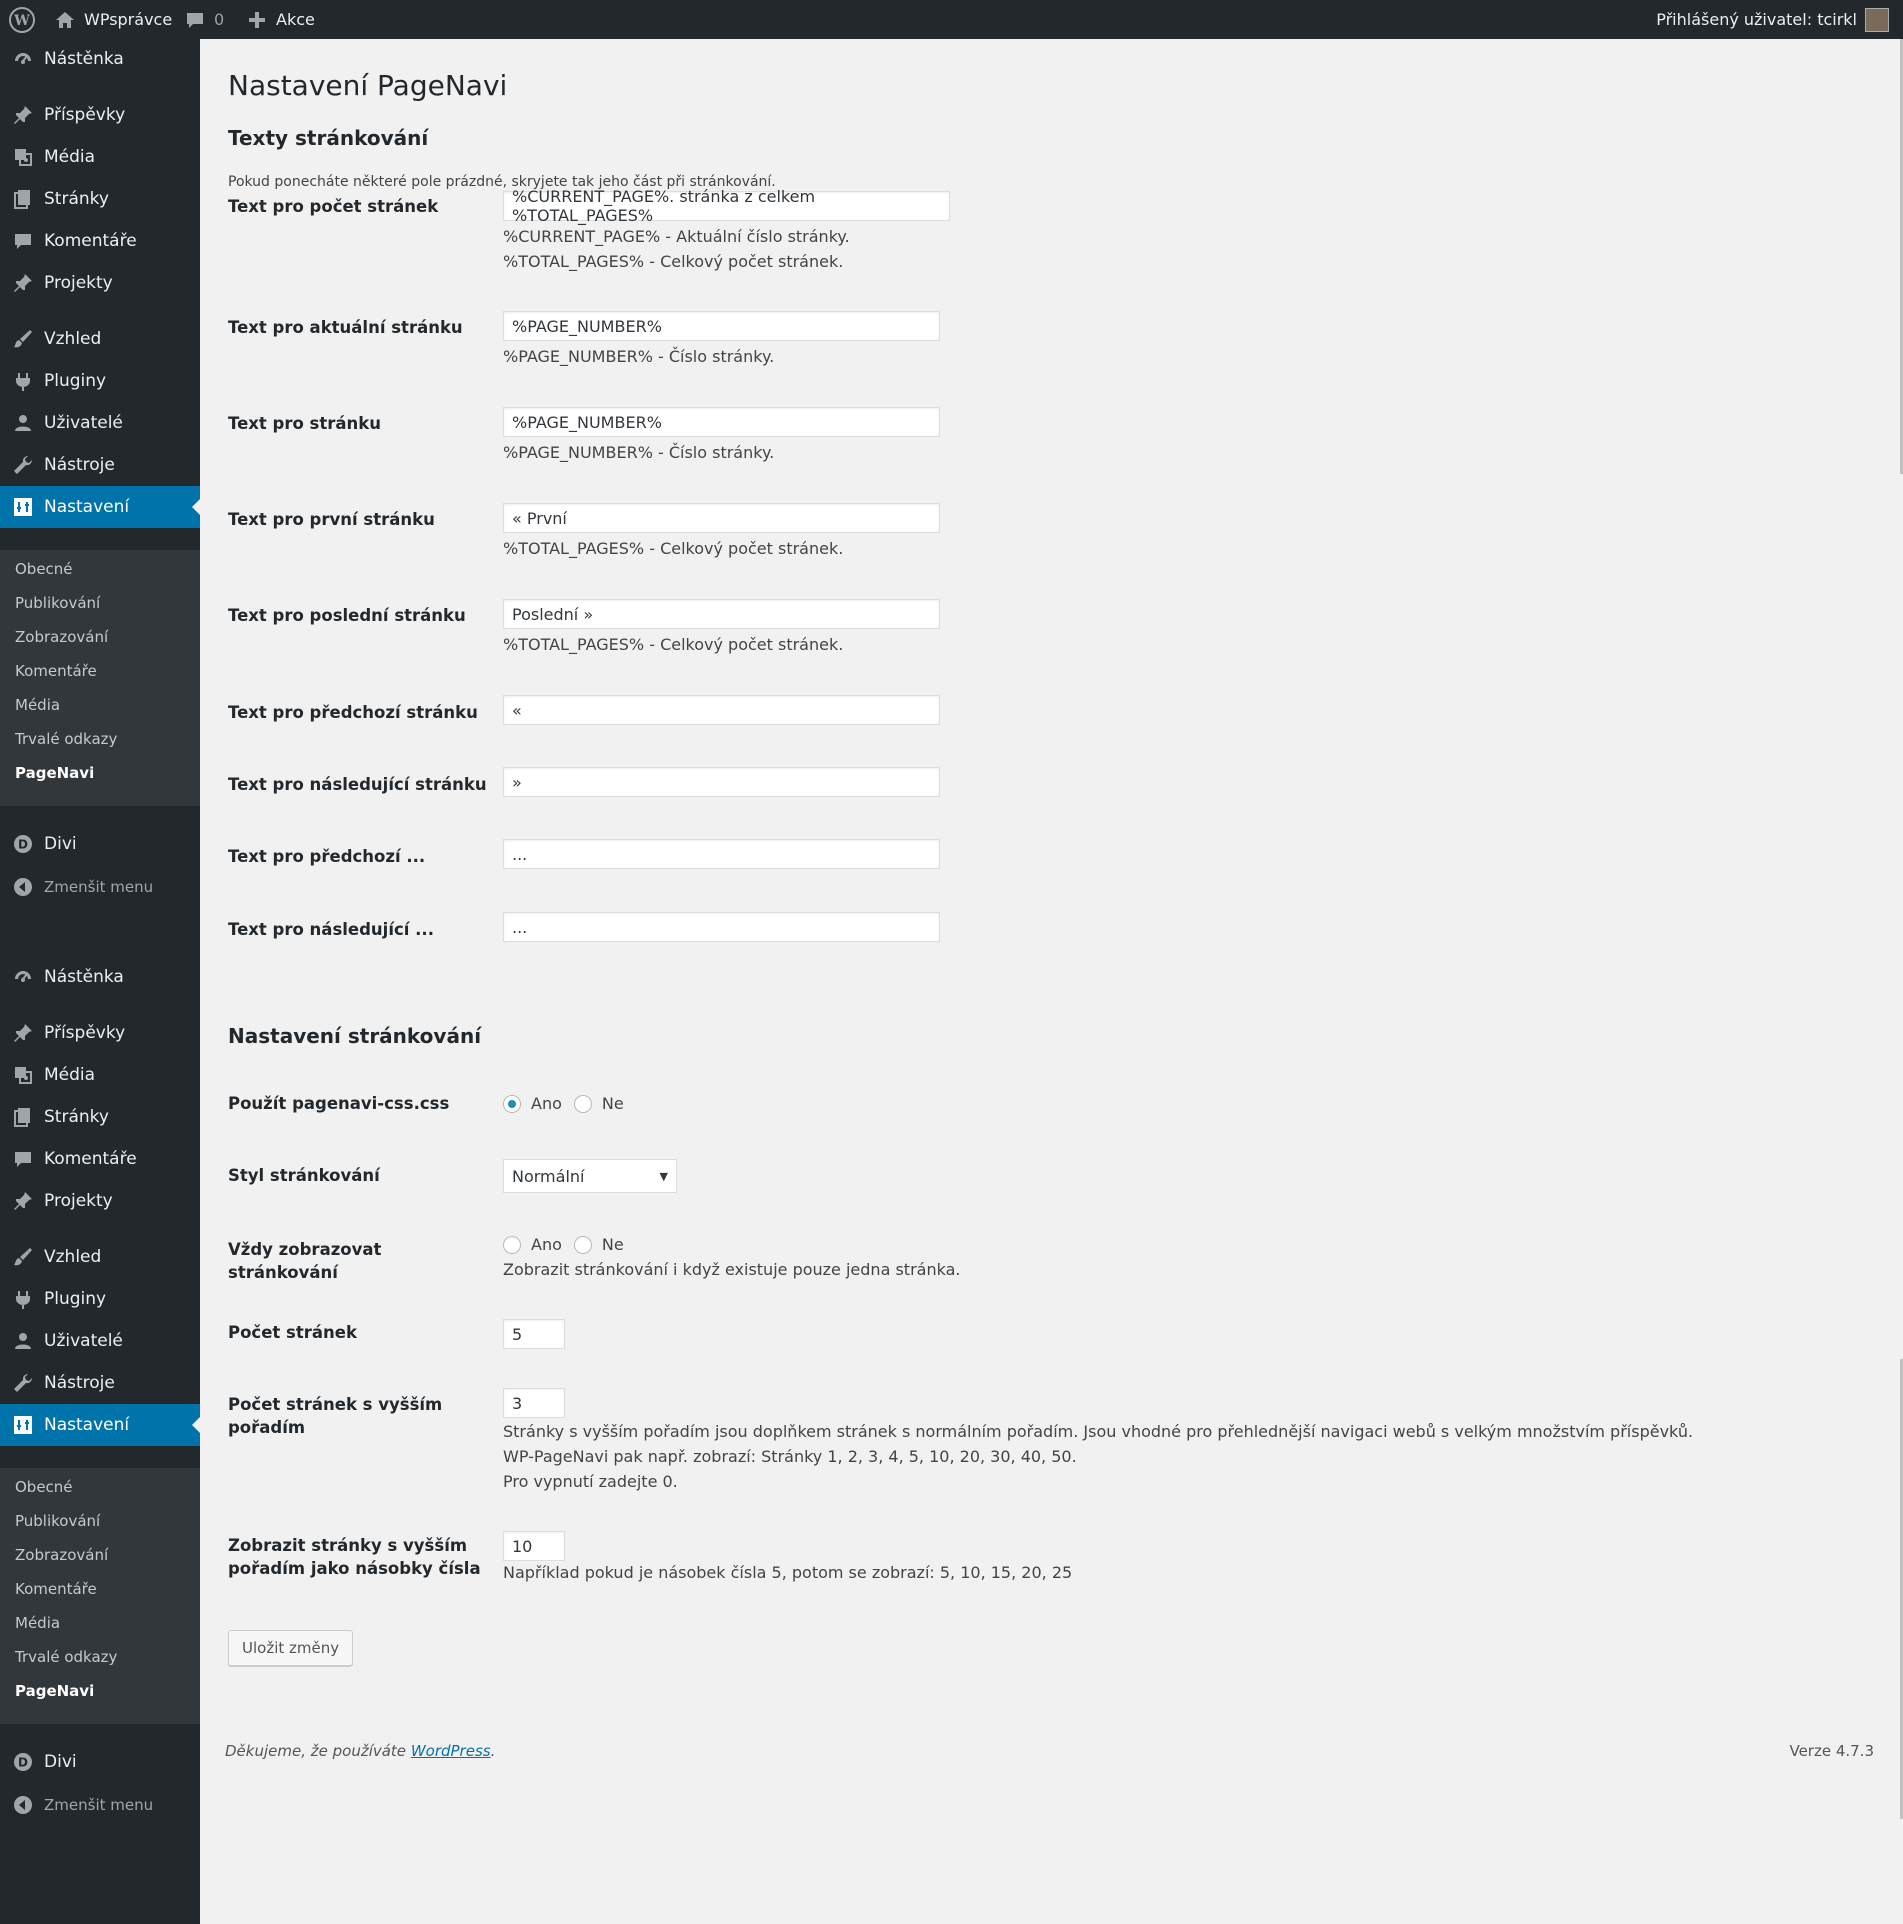 The width and height of the screenshot is (1903, 1924). I want to click on divi-icon: D, so click(23, 1762).